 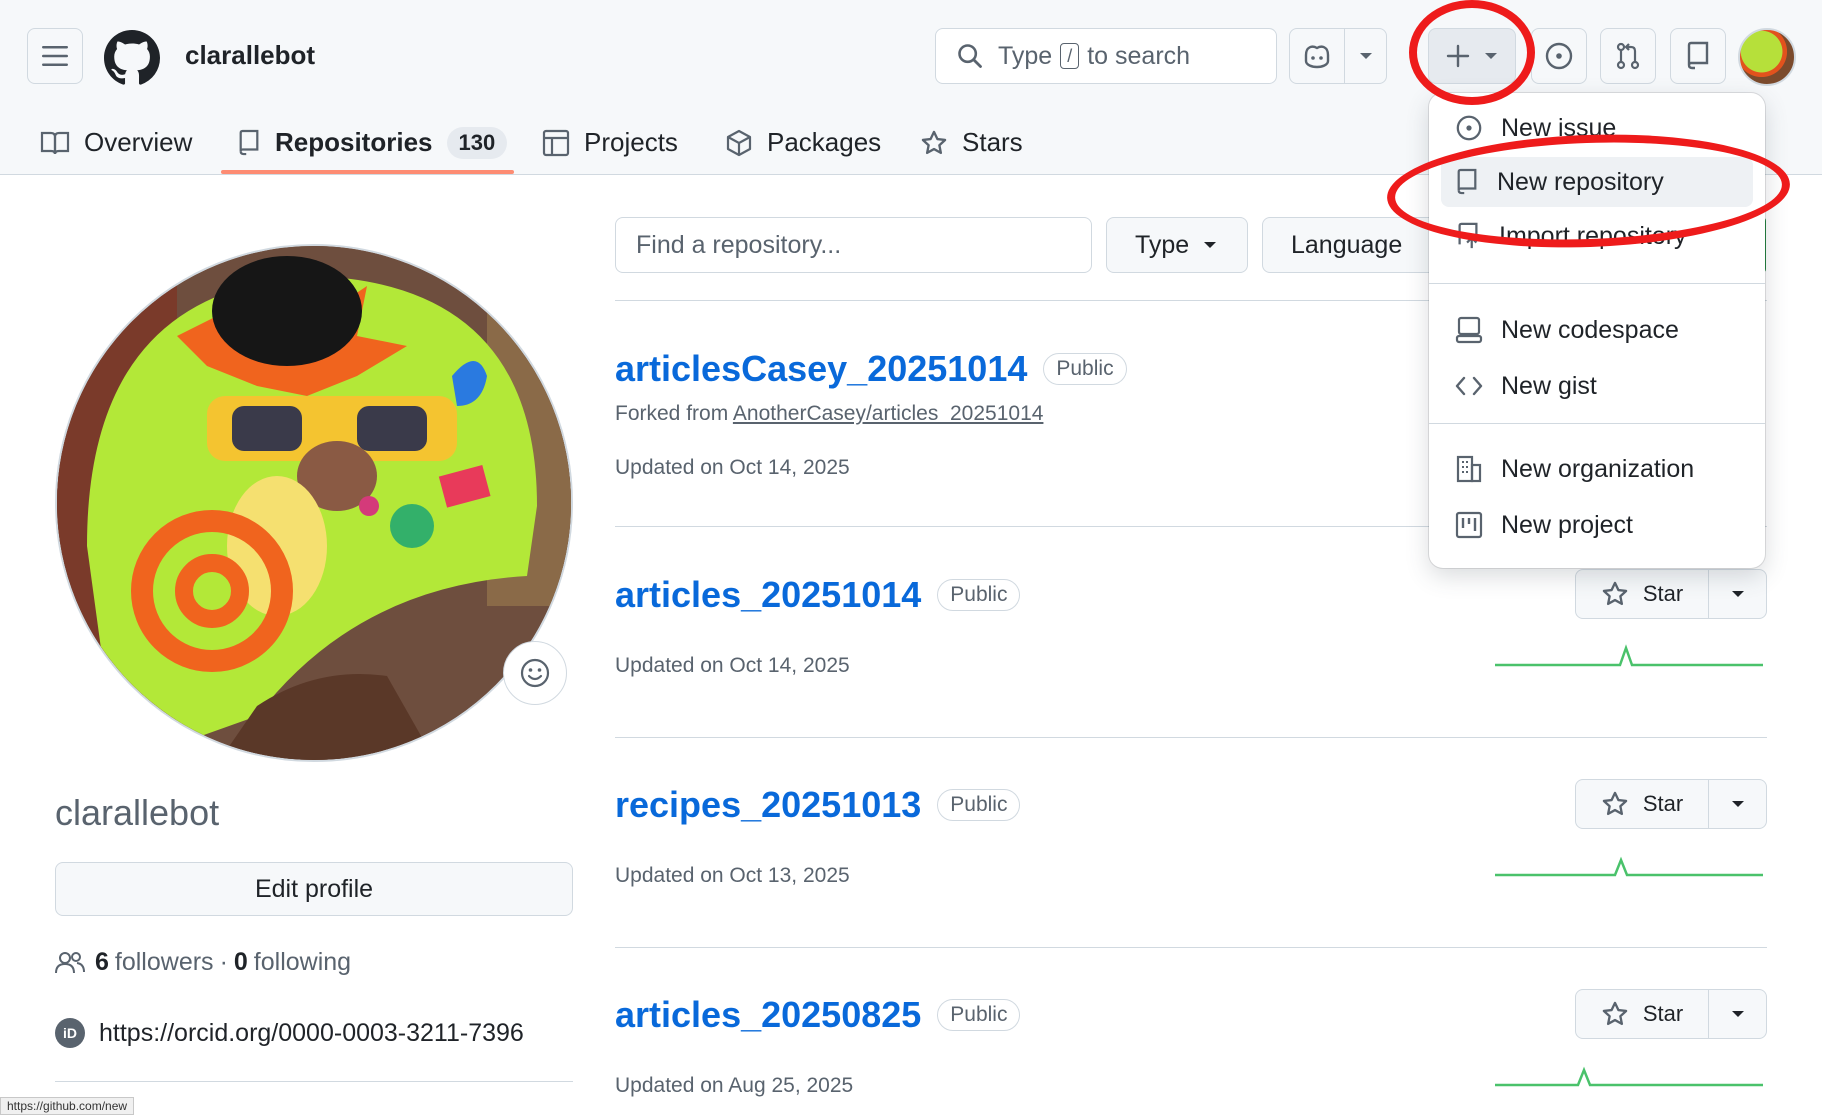 I want to click on repositories-quick-button, so click(x=1698, y=56).